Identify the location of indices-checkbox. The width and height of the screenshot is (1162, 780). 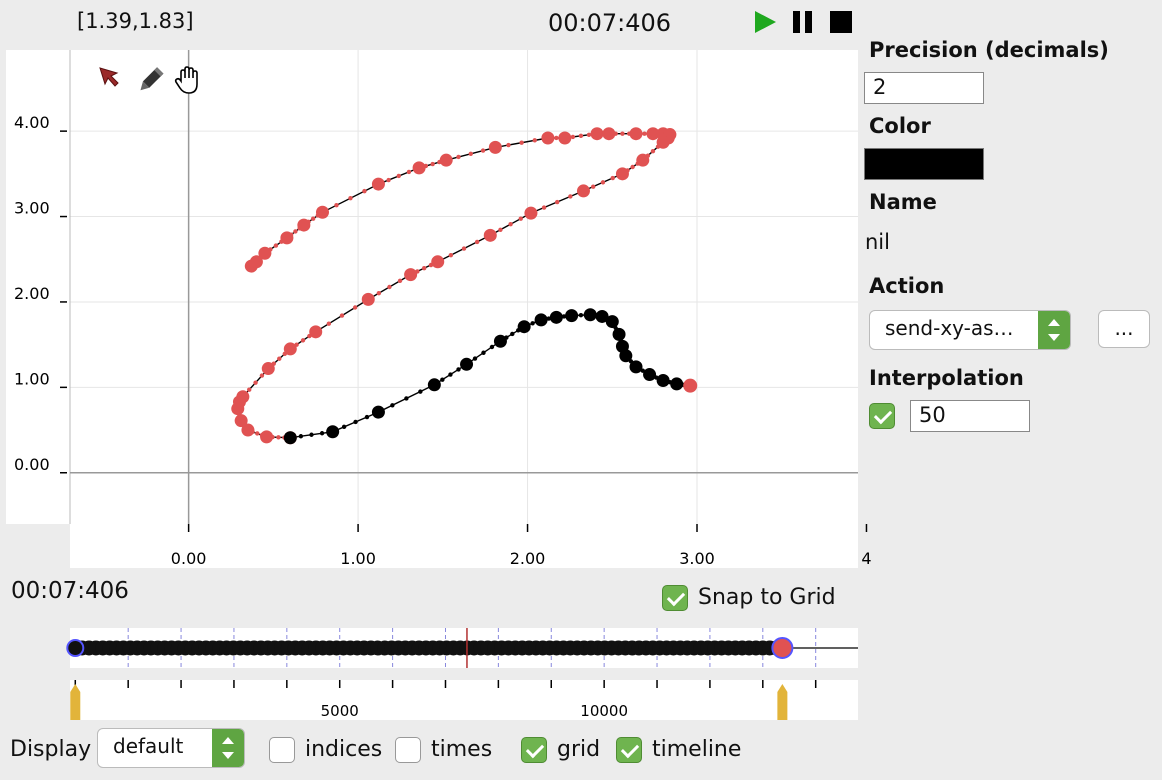
(282, 750).